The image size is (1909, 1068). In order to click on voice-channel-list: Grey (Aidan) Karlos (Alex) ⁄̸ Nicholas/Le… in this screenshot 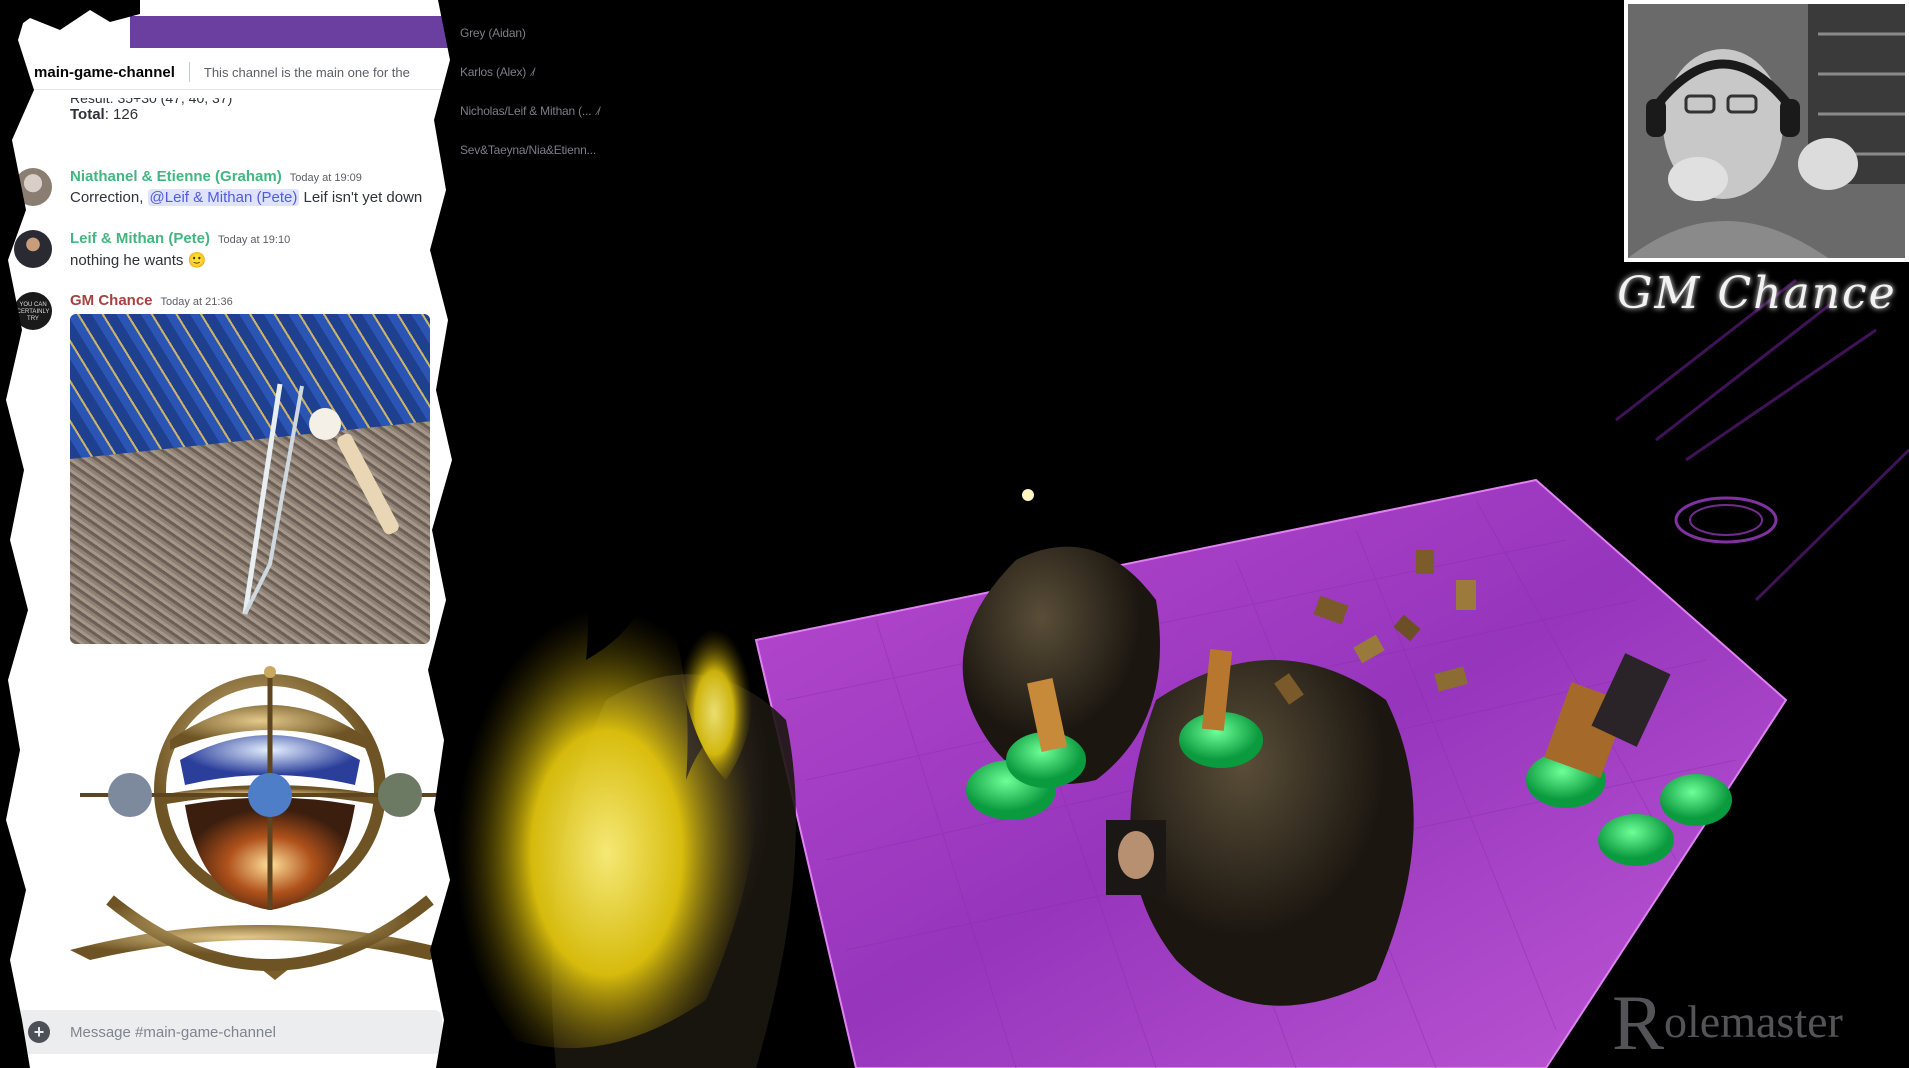, I will do `click(558, 85)`.